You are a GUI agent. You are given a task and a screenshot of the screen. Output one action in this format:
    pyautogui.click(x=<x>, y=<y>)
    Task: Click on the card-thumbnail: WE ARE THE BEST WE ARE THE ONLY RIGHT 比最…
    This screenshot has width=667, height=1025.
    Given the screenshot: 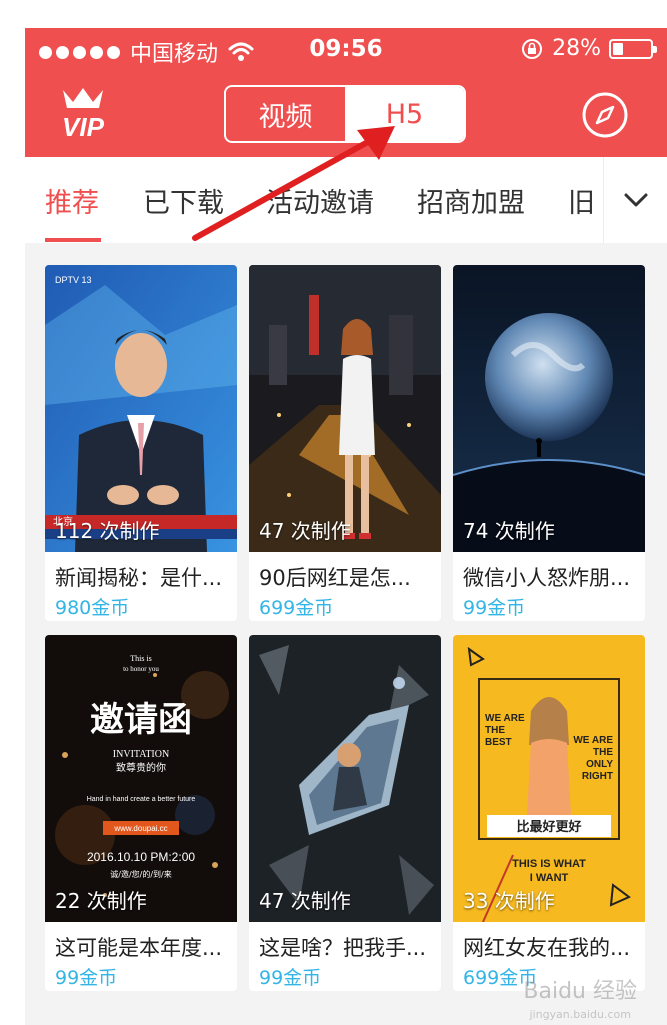 What is the action you would take?
    pyautogui.click(x=549, y=778)
    